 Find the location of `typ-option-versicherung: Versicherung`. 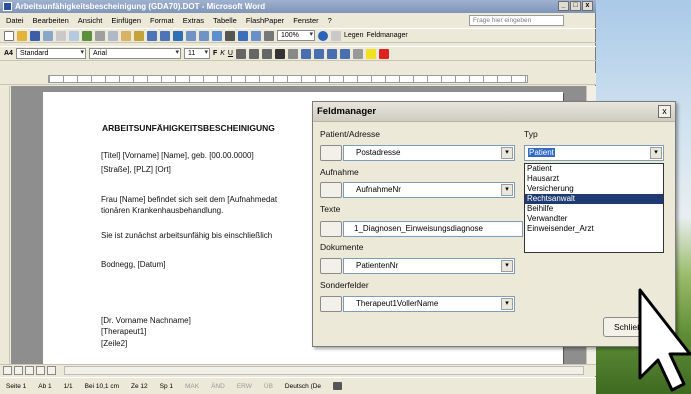

typ-option-versicherung: Versicherung is located at coordinates (594, 189).